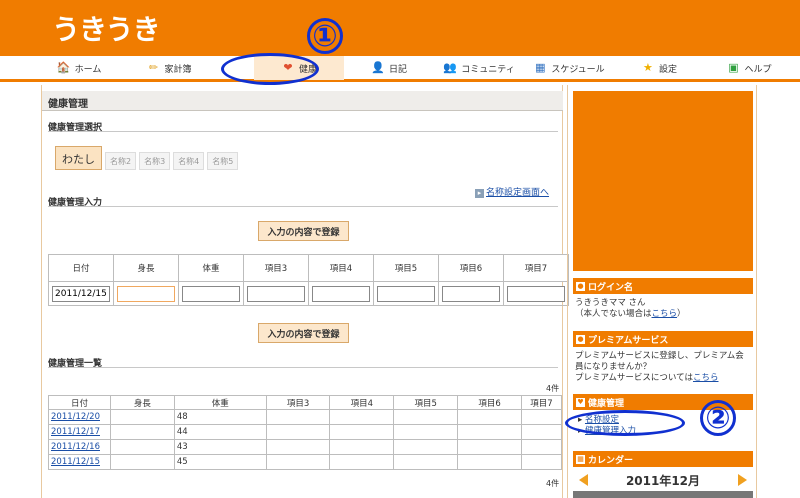 This screenshot has height=498, width=800. Describe the element at coordinates (155, 161) in the screenshot. I see `profile-tab-3: 名称3` at that location.